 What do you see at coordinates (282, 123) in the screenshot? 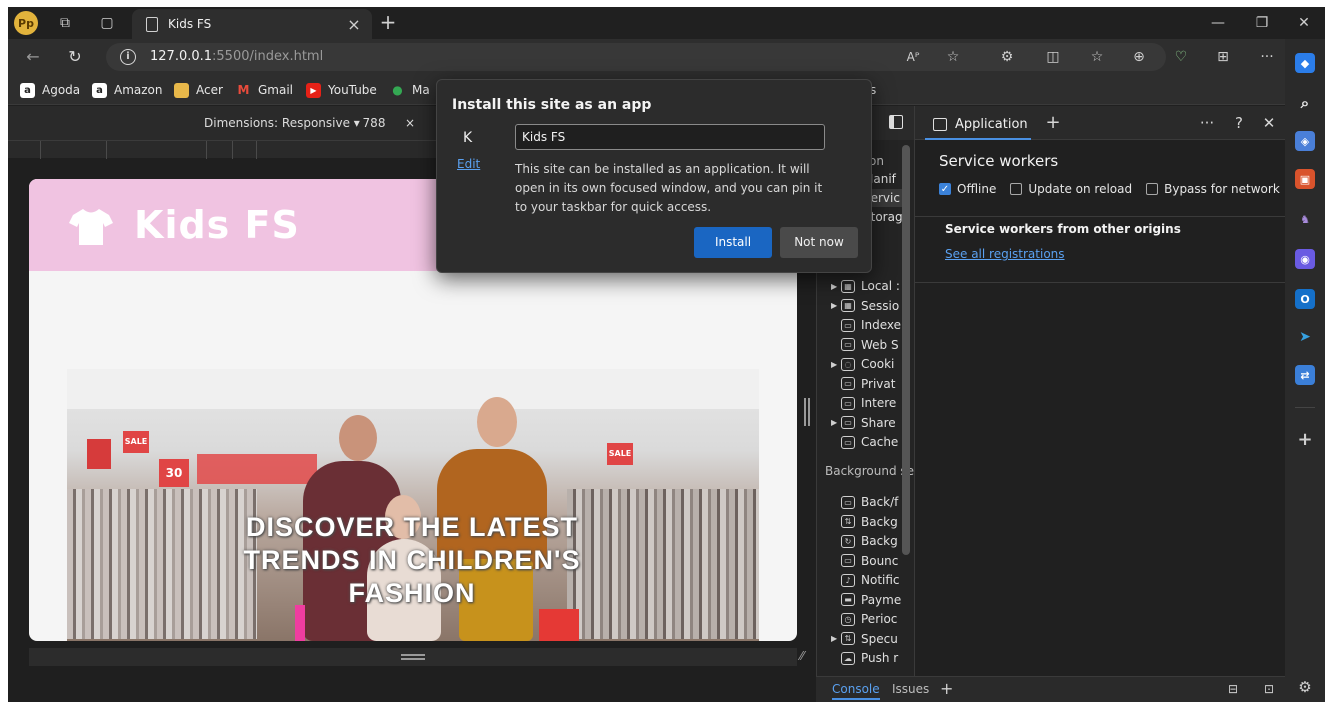
I see `dimensions-dropdown: Dimensions: Responsive ▾` at bounding box center [282, 123].